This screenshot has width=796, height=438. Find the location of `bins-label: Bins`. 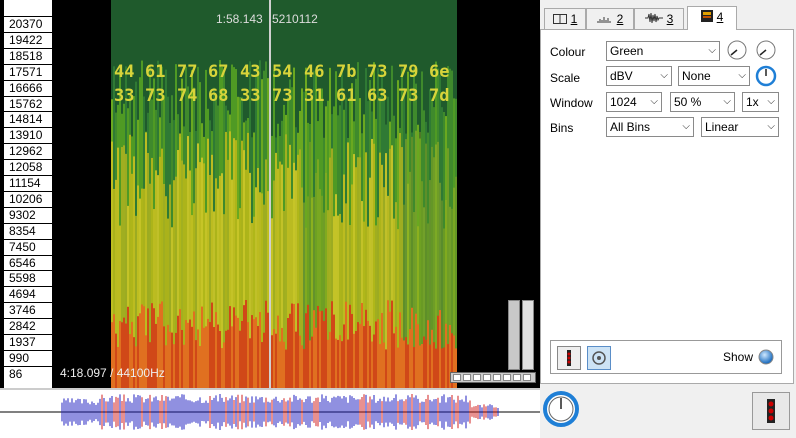

bins-label: Bins is located at coordinates (562, 128).